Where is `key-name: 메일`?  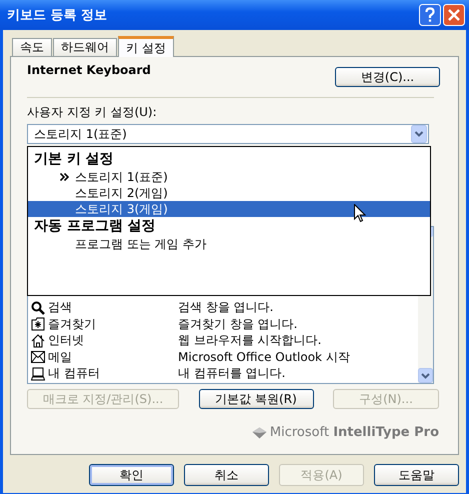 key-name: 메일 is located at coordinates (60, 357).